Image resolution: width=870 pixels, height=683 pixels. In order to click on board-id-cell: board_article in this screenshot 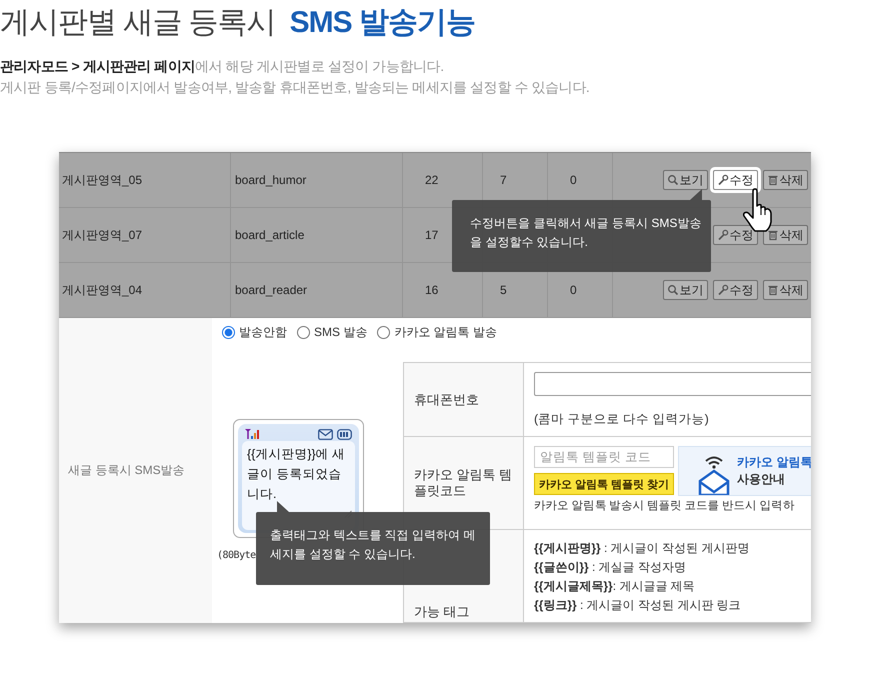, I will do `click(269, 235)`.